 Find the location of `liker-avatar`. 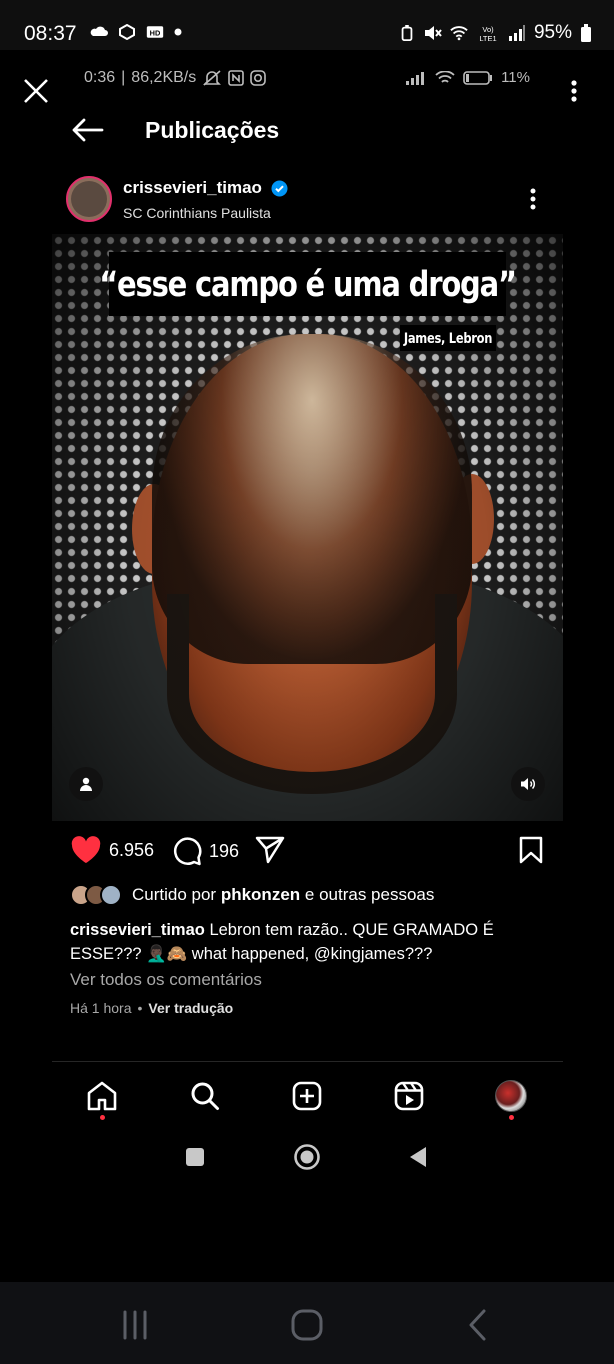

liker-avatar is located at coordinates (111, 895).